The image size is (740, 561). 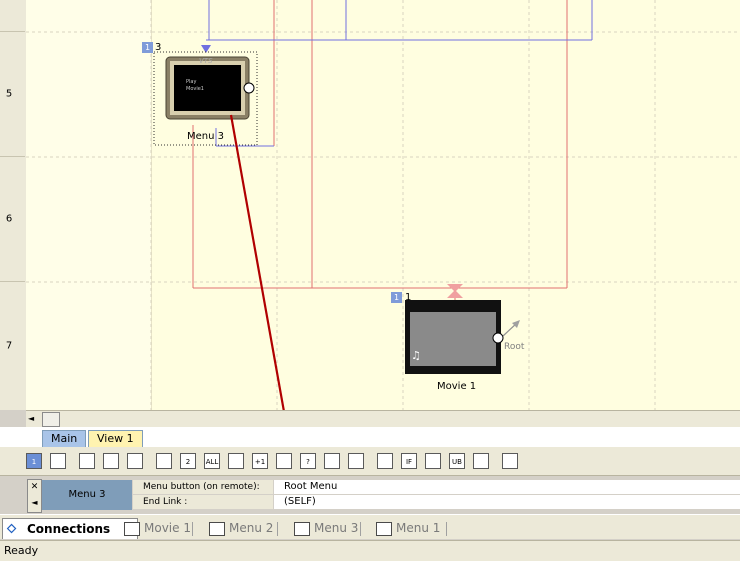 I want to click on copy-tool-icon, so click(x=332, y=461).